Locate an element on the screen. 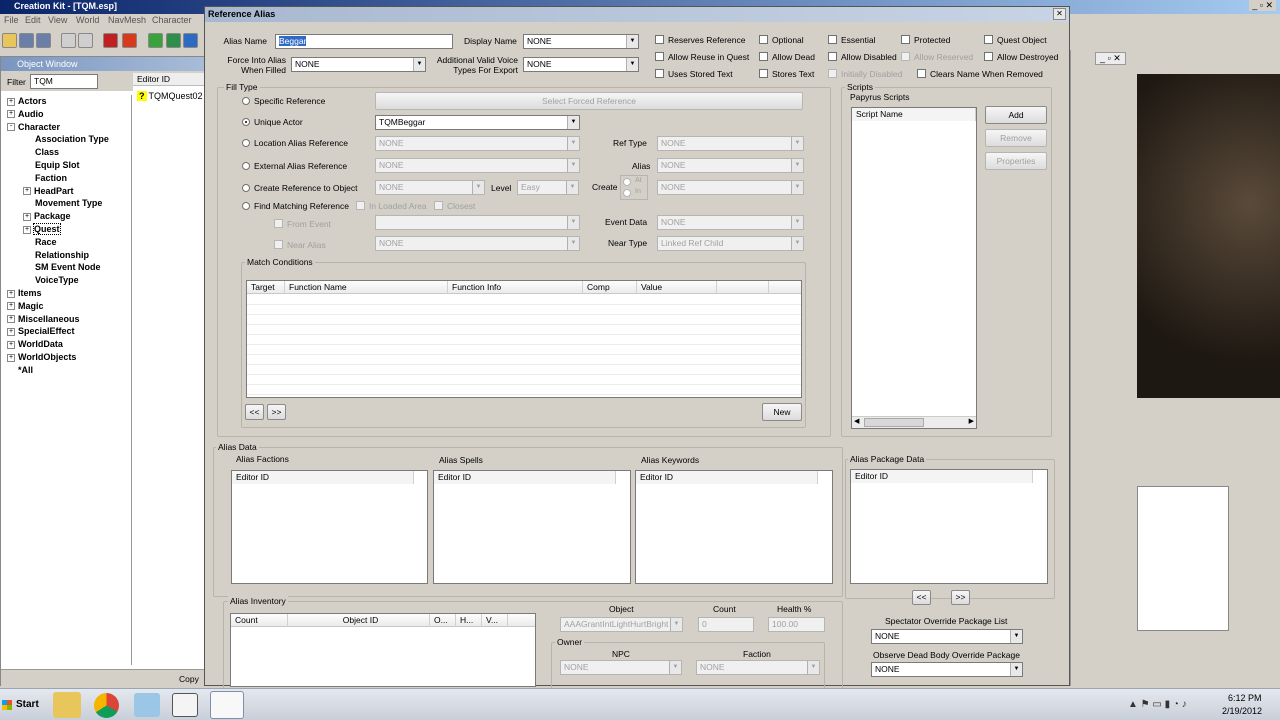 This screenshot has height=720, width=1280. menu-character: Character is located at coordinates (172, 20).